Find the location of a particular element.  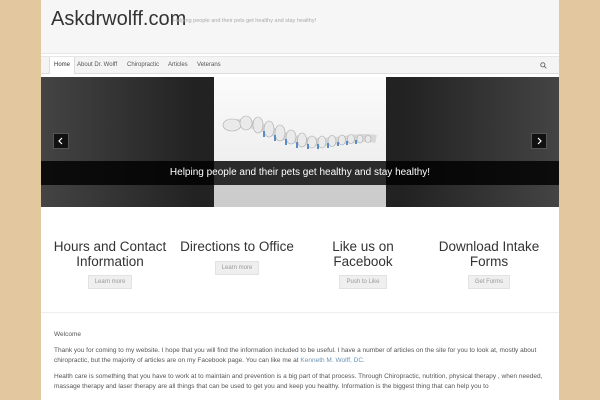

push-to-like-button: Push to Like is located at coordinates (363, 282).